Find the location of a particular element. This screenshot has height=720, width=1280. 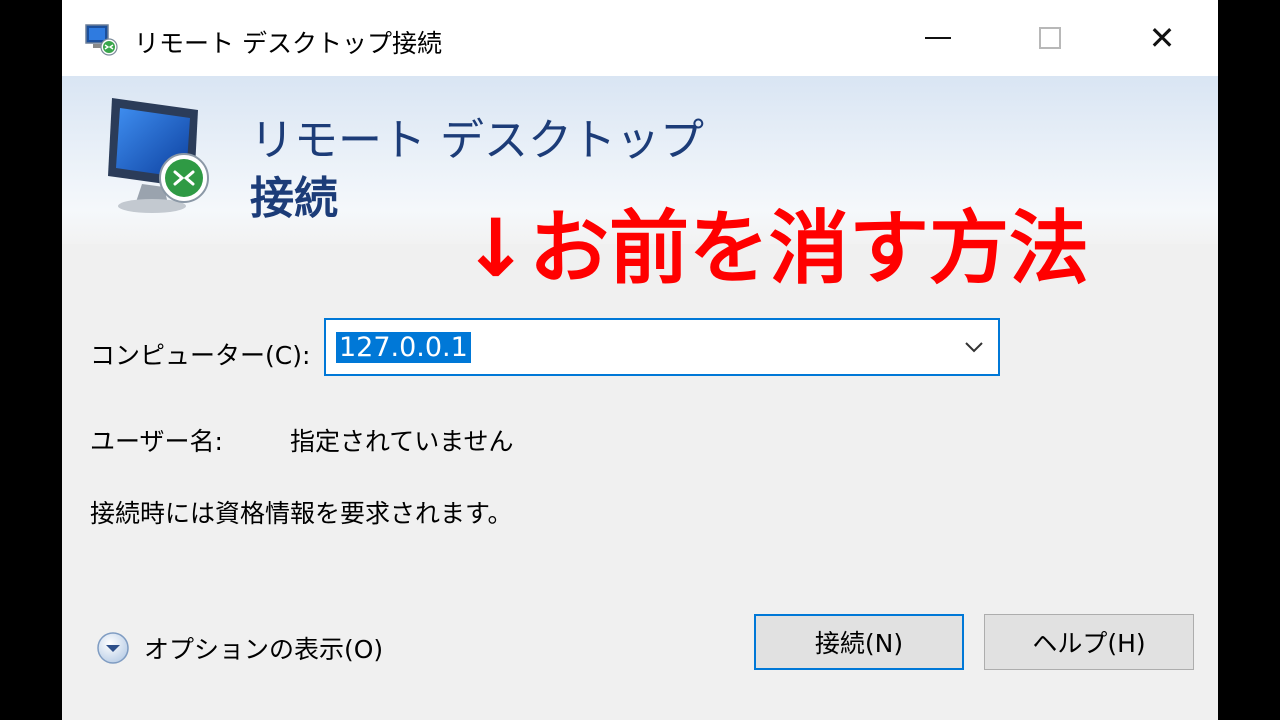

close-icon: ✕ is located at coordinates (1162, 38).